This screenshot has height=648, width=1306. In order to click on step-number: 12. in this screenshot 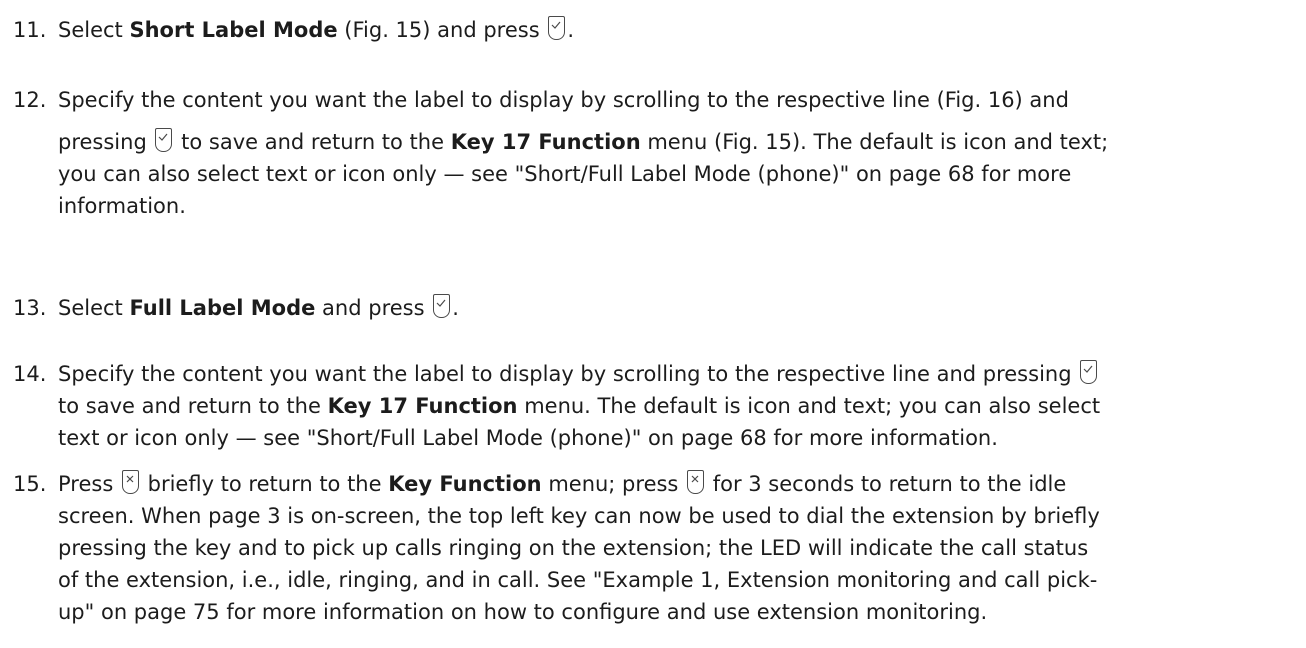, I will do `click(30, 100)`.